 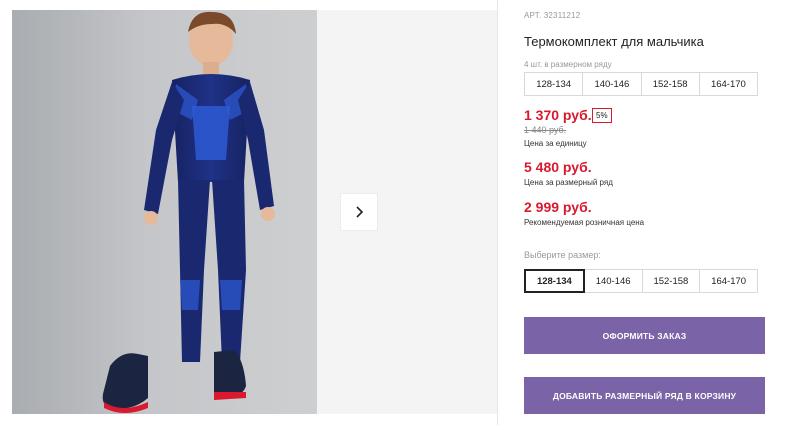 I want to click on add-to-cart-button: ДОБАВИТЬ РАЗМЕРНЫЙ РЯД В КОРЗИНУ, so click(x=644, y=395).